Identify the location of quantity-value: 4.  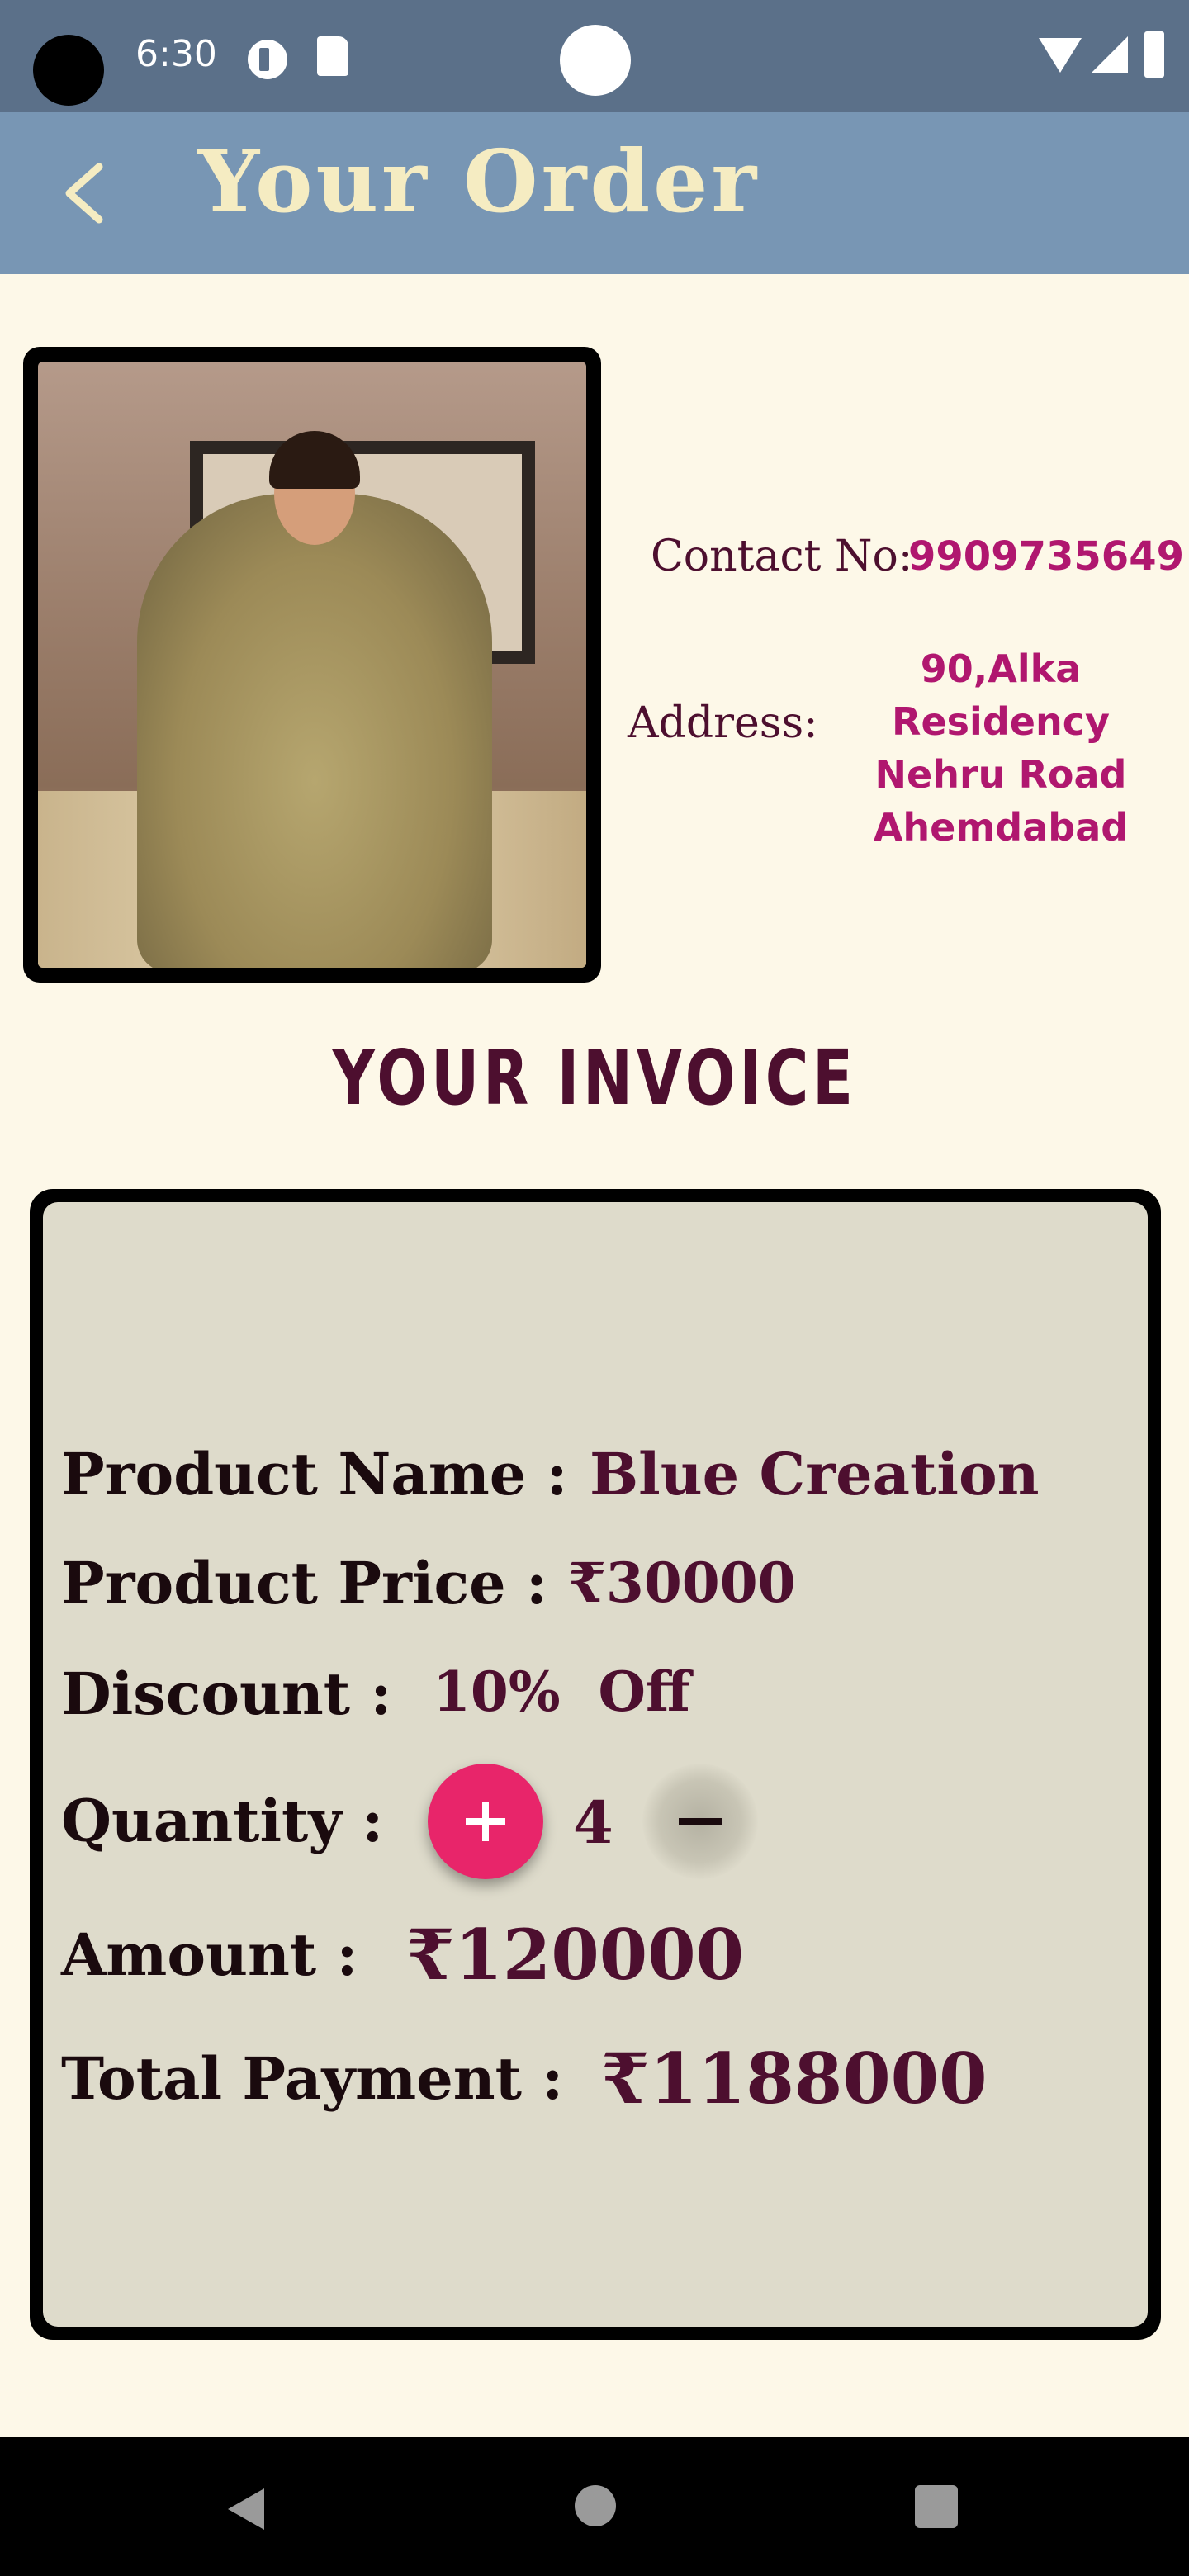
(593, 1822).